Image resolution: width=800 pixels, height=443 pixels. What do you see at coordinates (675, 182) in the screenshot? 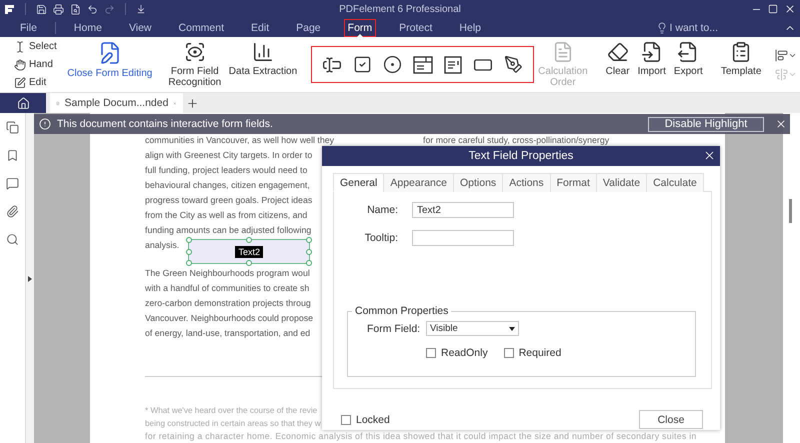
I see `dialog-tab: Calculate` at bounding box center [675, 182].